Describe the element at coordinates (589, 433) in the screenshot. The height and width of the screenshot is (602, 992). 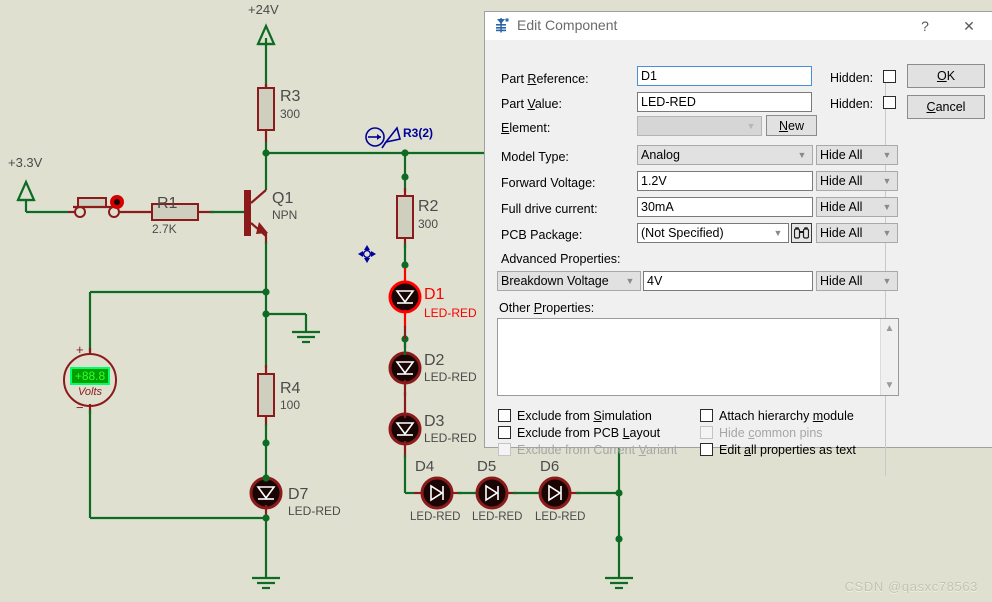
I see `exclude-from-pcb-layout-label: Exclude from PCB Layout` at that location.